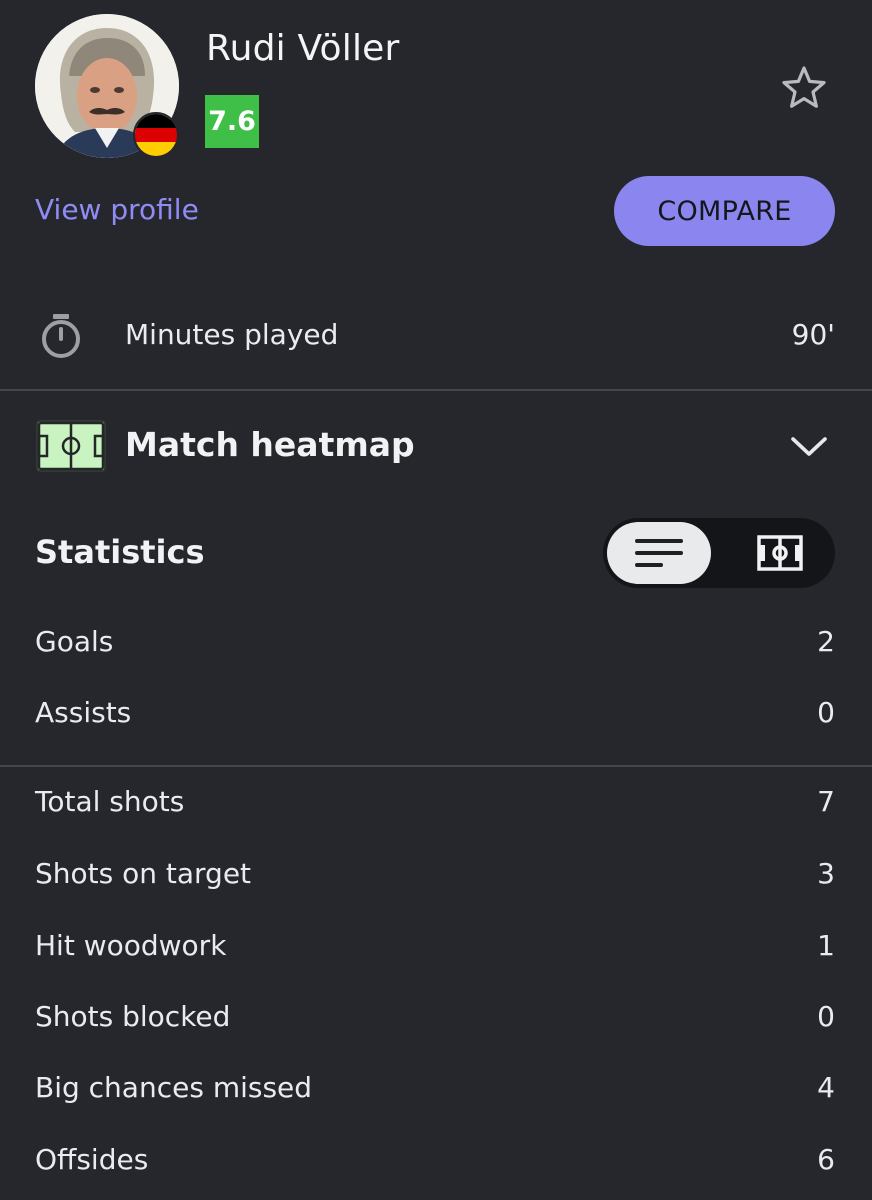  Describe the element at coordinates (92, 1159) in the screenshot. I see `stat-label-offsides: Offsides` at that location.